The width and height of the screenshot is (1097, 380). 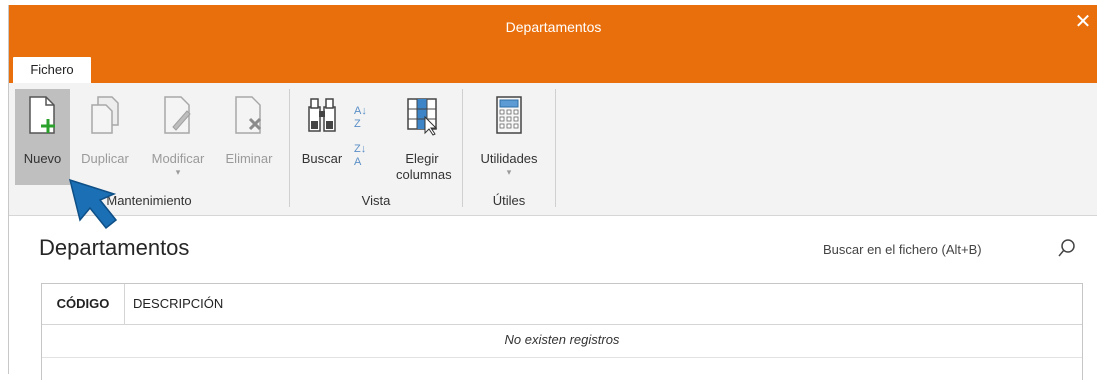 I want to click on sort-ascending-icon: A↓ Z, so click(x=360, y=118).